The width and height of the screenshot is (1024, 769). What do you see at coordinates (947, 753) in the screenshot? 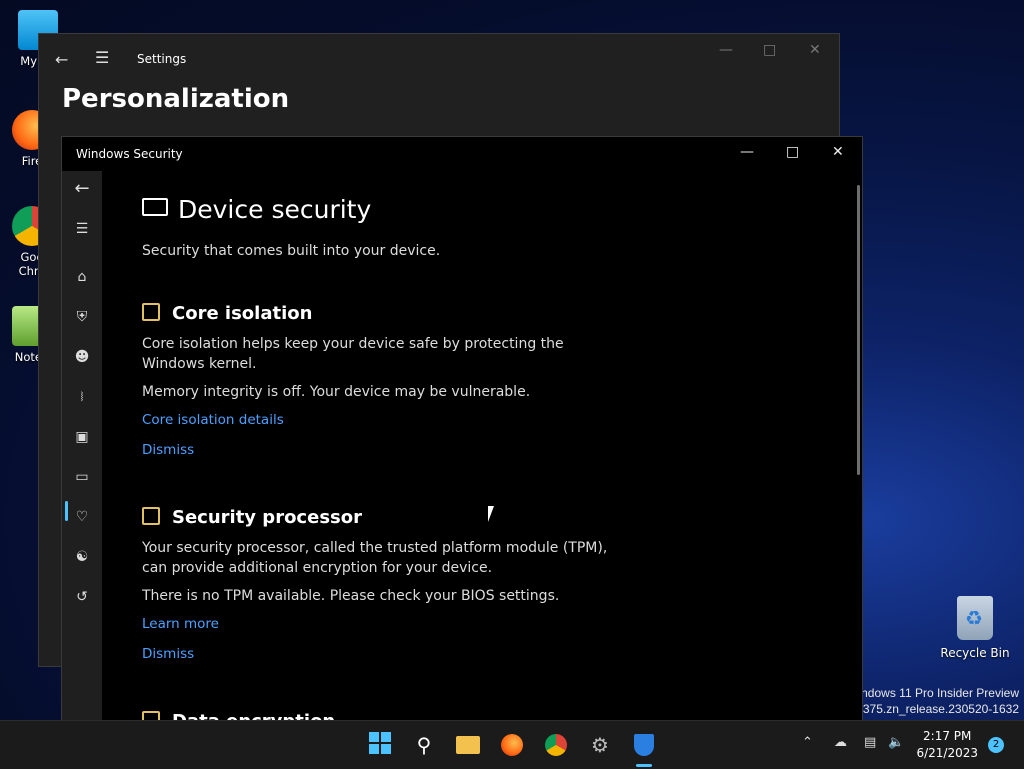
I see `clock-date: 6/21/2023` at bounding box center [947, 753].